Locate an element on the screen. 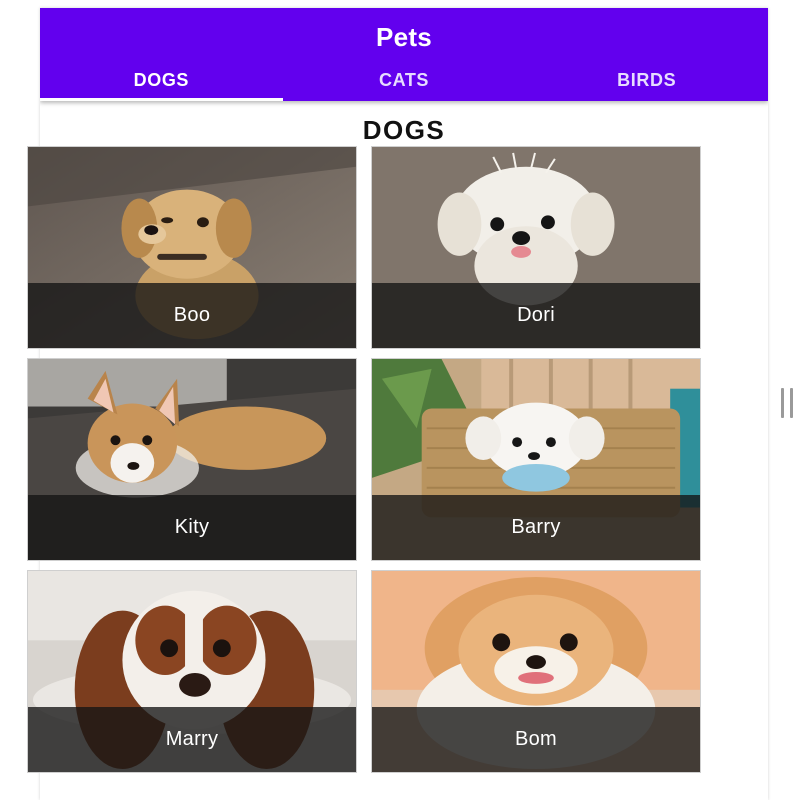  pet-name: Marry is located at coordinates (192, 739).